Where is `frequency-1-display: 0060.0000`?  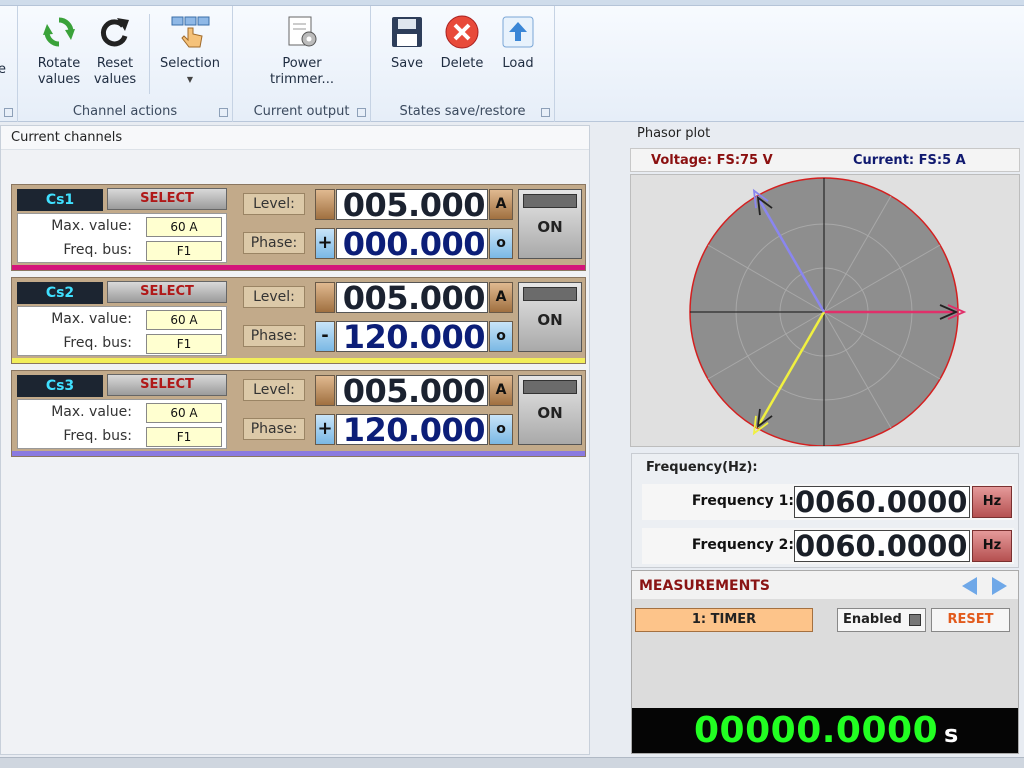
frequency-1-display: 0060.0000 is located at coordinates (882, 502).